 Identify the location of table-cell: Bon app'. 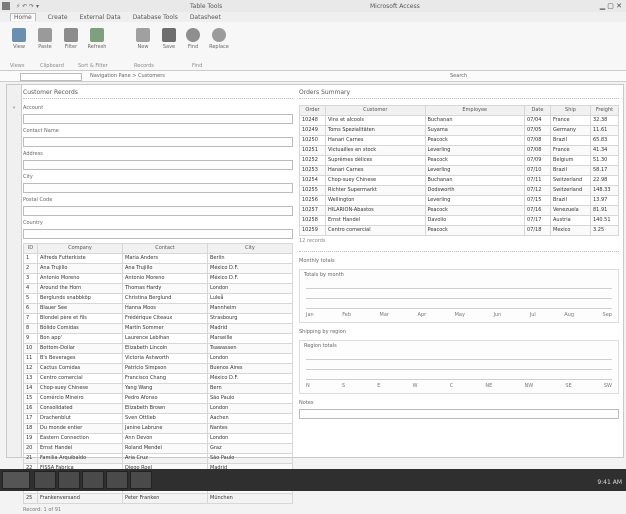
(80, 338).